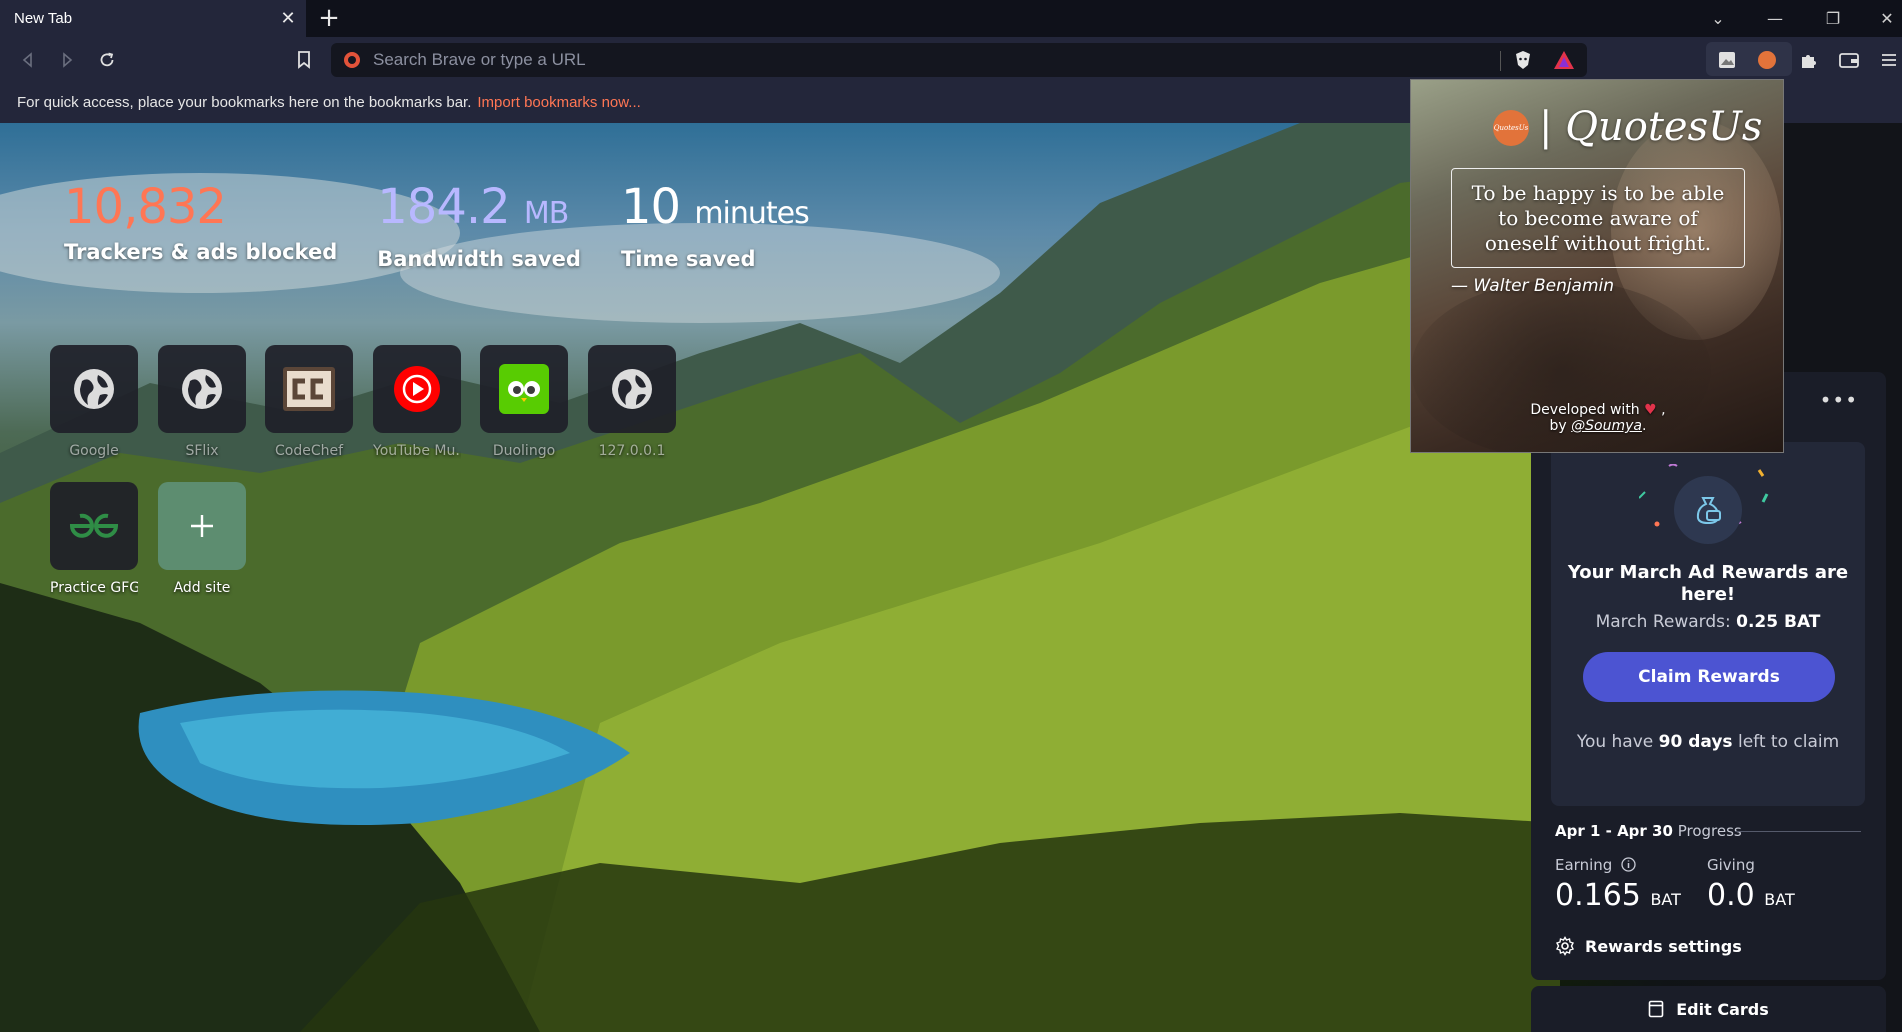  Describe the element at coordinates (309, 389) in the screenshot. I see `codechef-icon` at that location.